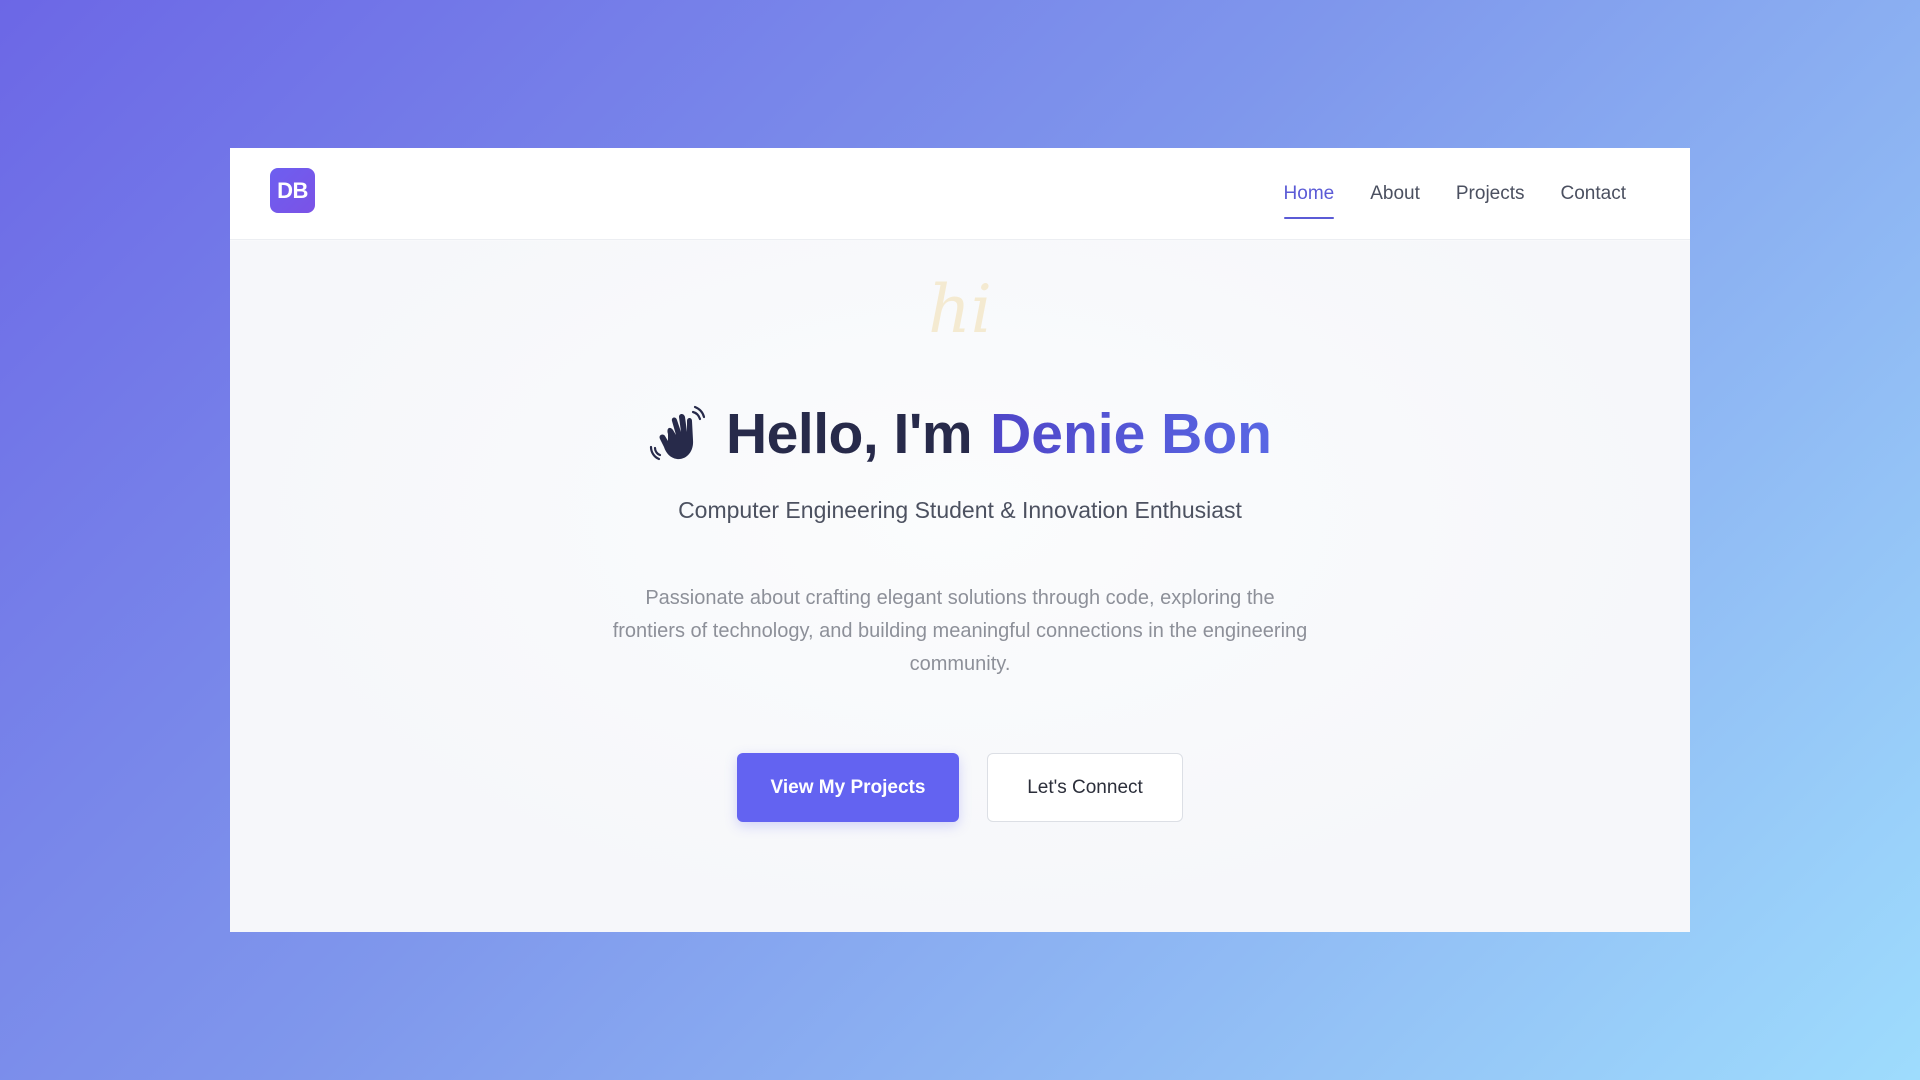 This screenshot has width=1920, height=1080. I want to click on logo: DB, so click(292, 190).